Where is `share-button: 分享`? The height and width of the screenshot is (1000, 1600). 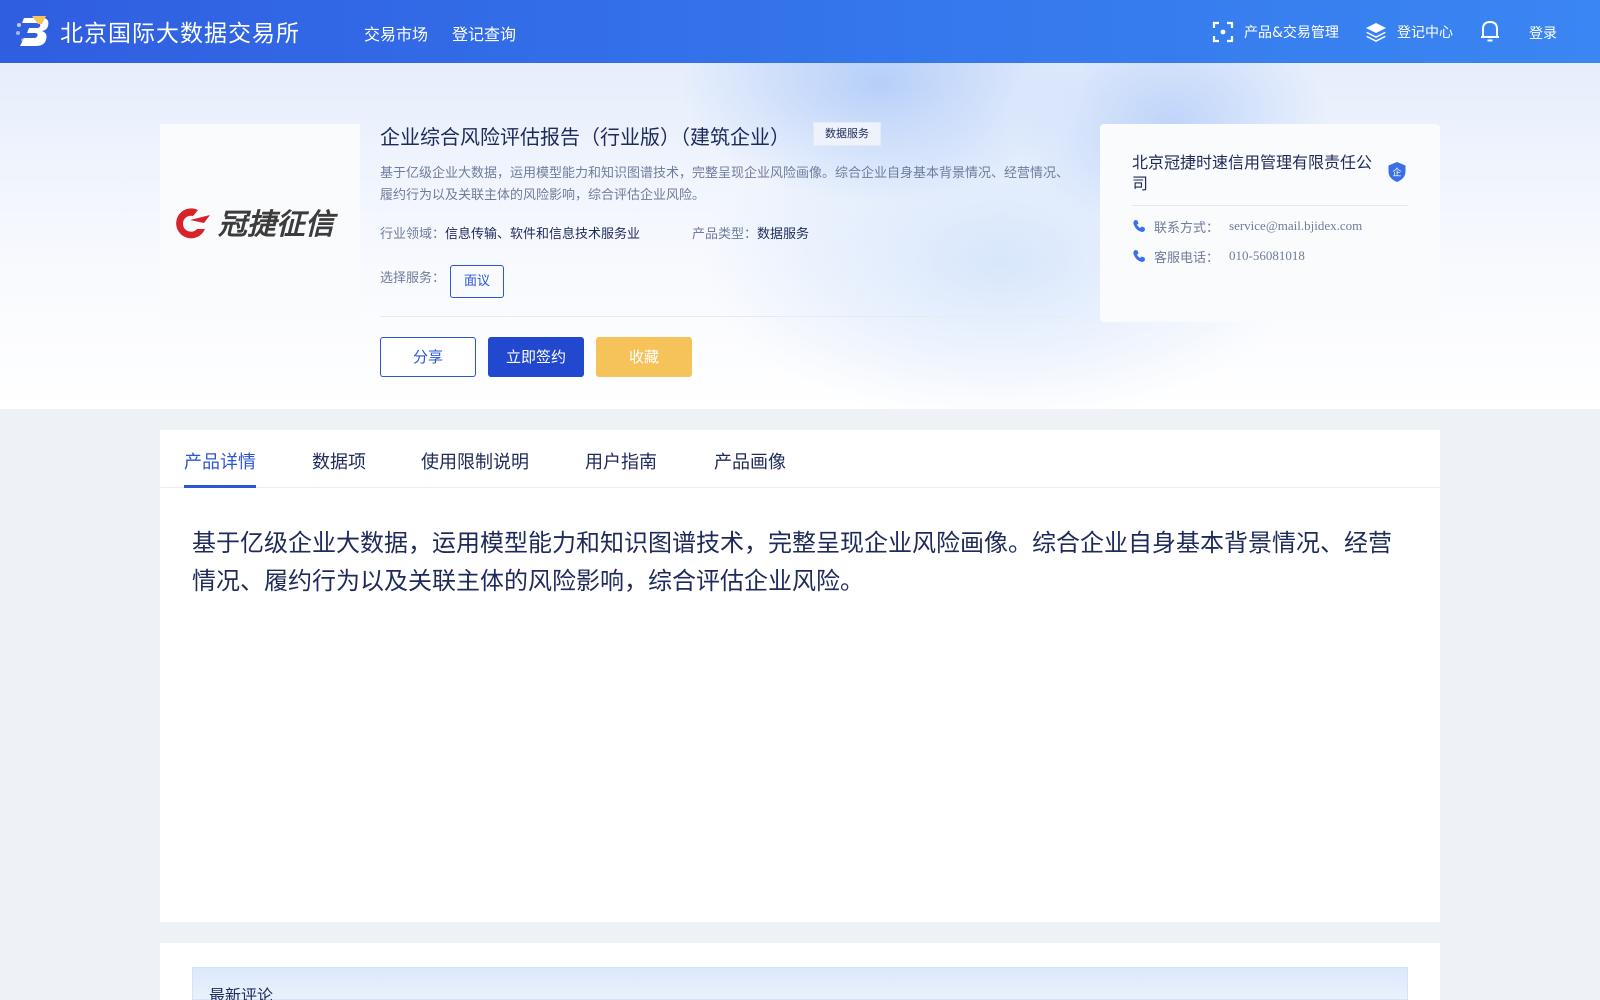 share-button: 分享 is located at coordinates (428, 357).